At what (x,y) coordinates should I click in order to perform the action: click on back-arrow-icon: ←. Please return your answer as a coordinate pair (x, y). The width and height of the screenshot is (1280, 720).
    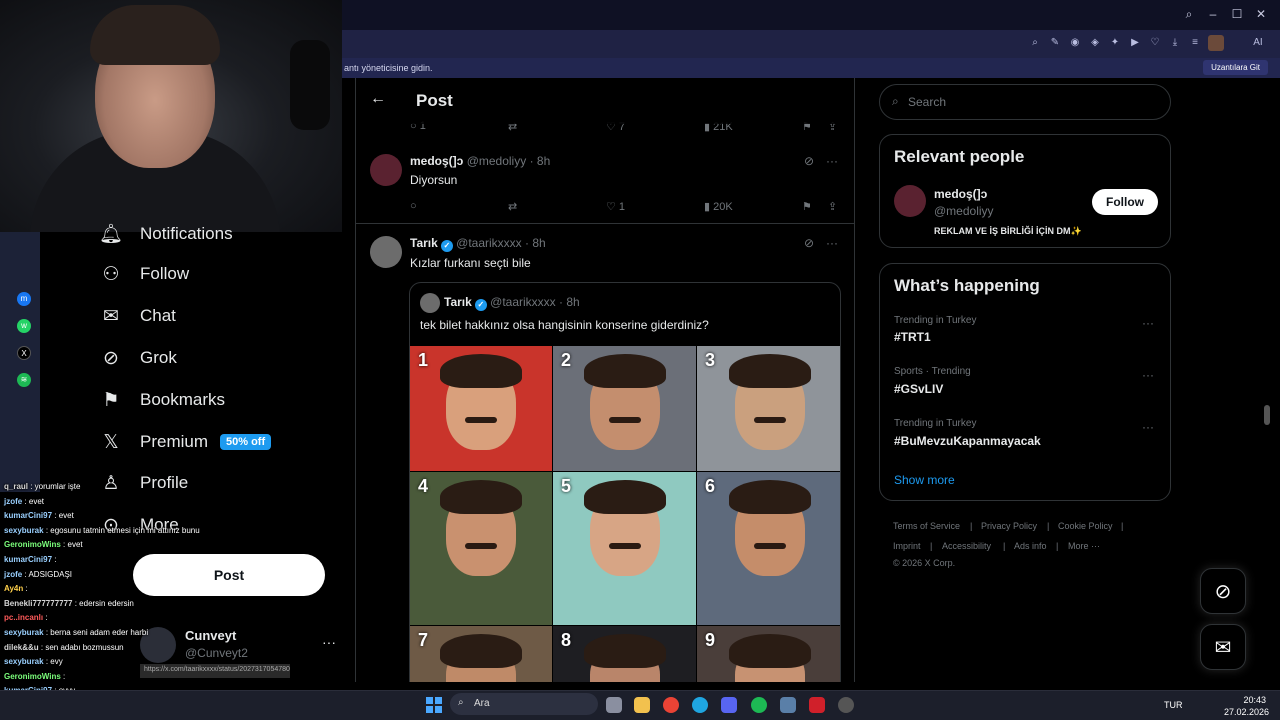
    Looking at the image, I should click on (378, 99).